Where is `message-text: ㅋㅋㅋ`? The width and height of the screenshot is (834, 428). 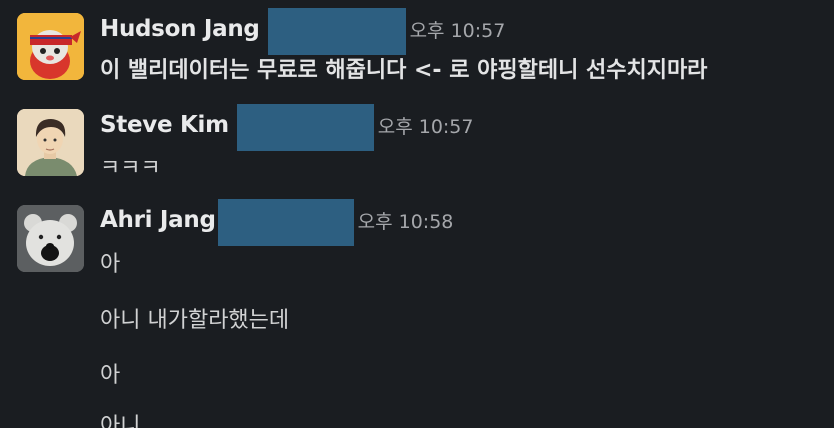
message-text: ㅋㅋㅋ is located at coordinates (130, 168).